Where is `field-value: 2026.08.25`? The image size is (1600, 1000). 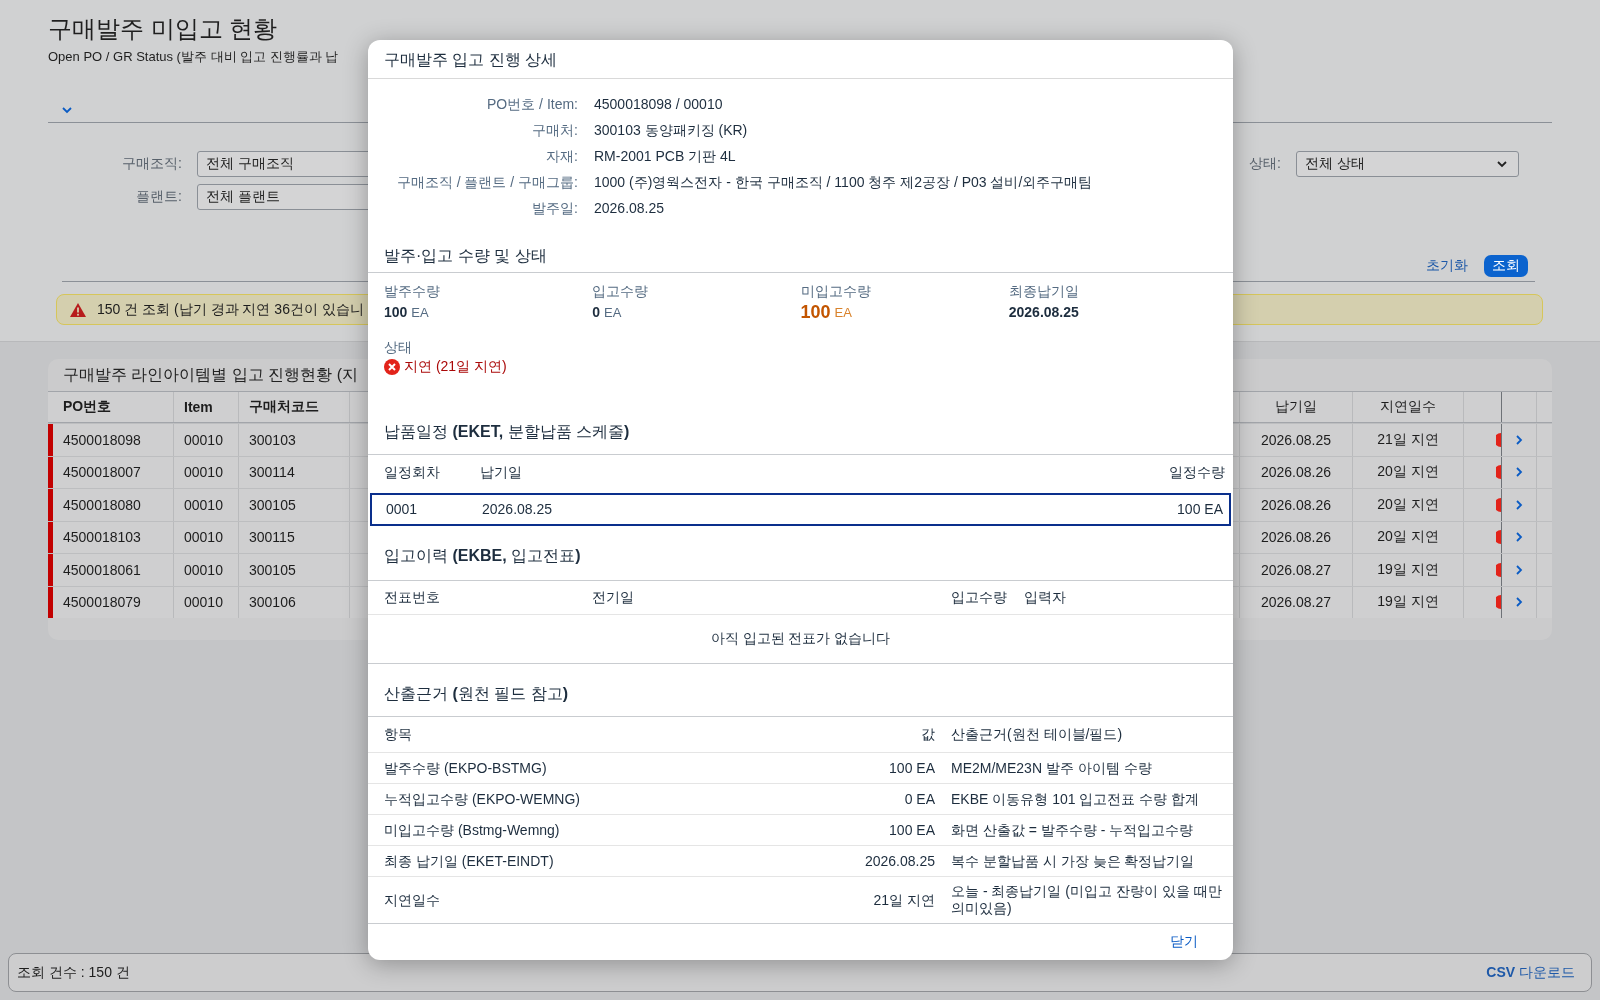 field-value: 2026.08.25 is located at coordinates (630, 208).